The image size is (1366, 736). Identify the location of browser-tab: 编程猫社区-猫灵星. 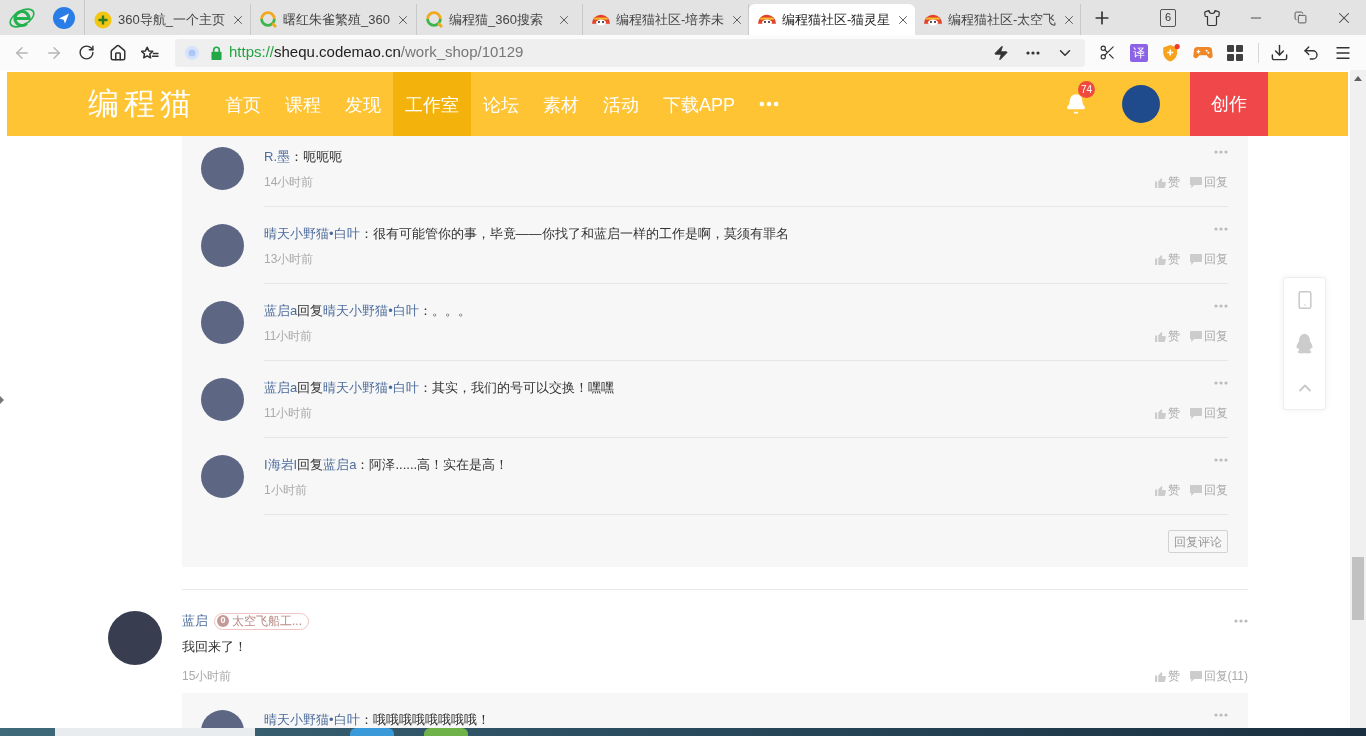
(832, 19).